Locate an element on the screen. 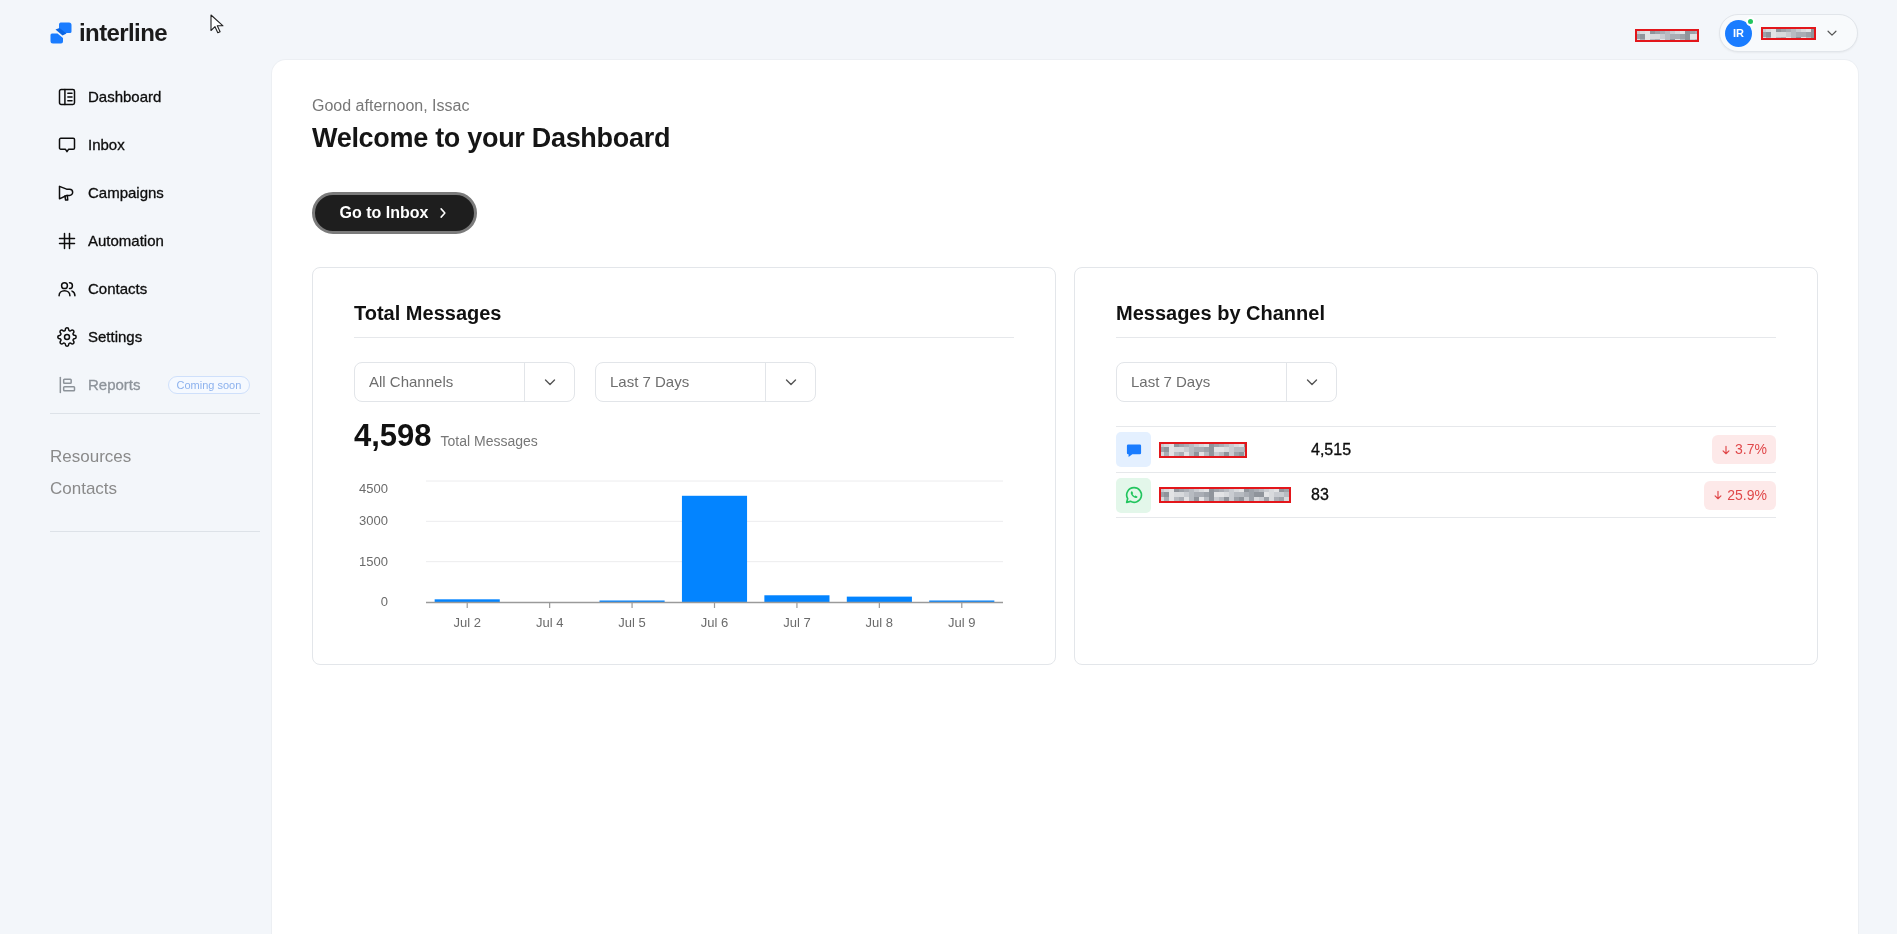 This screenshot has width=1897, height=934. card-title: Messages by Channel is located at coordinates (1446, 319).